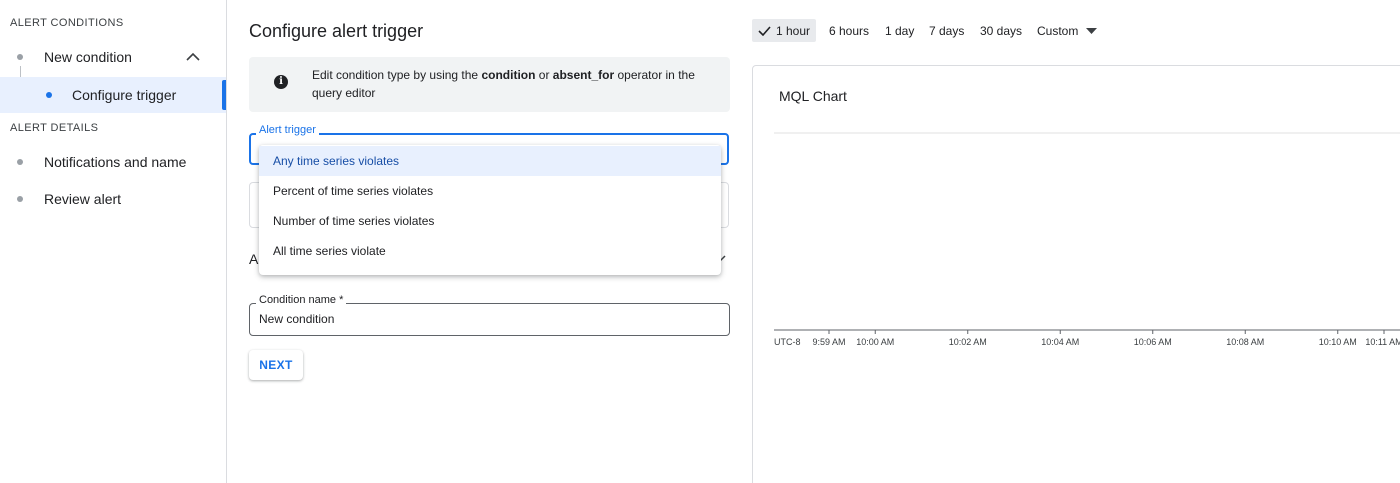 The width and height of the screenshot is (1400, 483). What do you see at coordinates (67, 23) in the screenshot?
I see `alert-conditions-heading: ALERT CONDITIONS` at bounding box center [67, 23].